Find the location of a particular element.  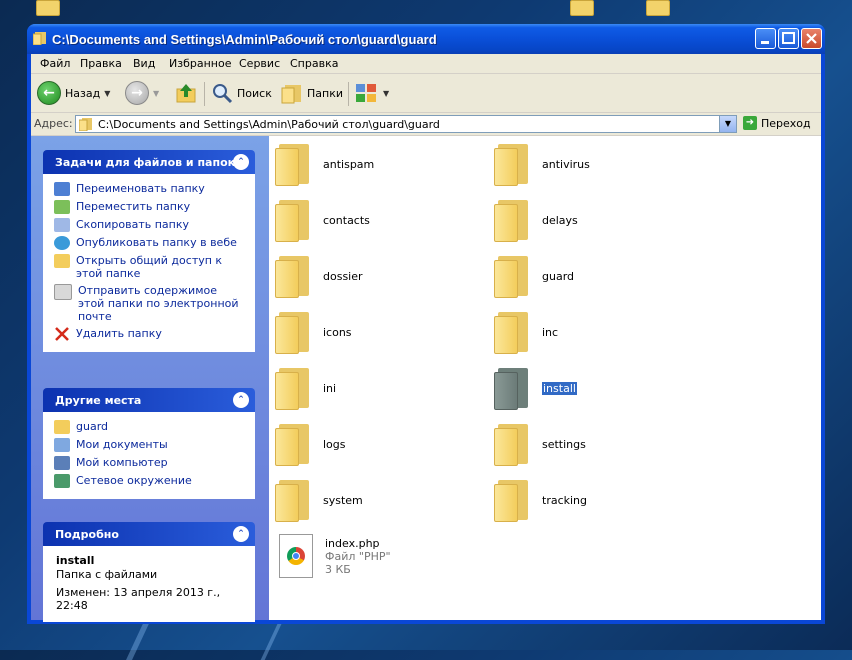

details-type: Папка с файлами is located at coordinates (107, 574).